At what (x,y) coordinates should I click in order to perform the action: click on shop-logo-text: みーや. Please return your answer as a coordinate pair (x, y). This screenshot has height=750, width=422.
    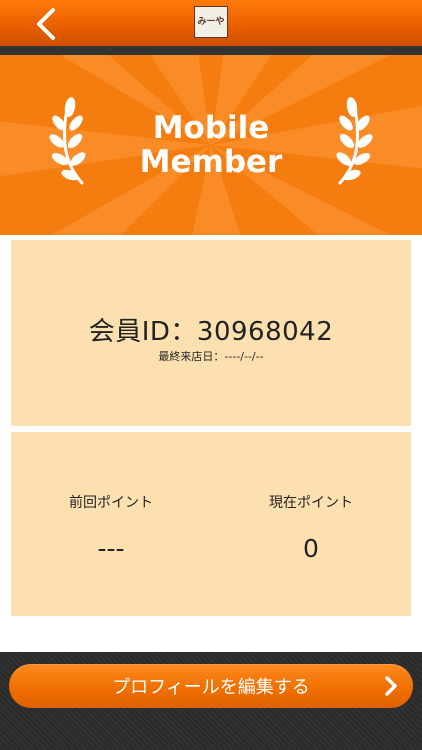
    Looking at the image, I should click on (211, 21).